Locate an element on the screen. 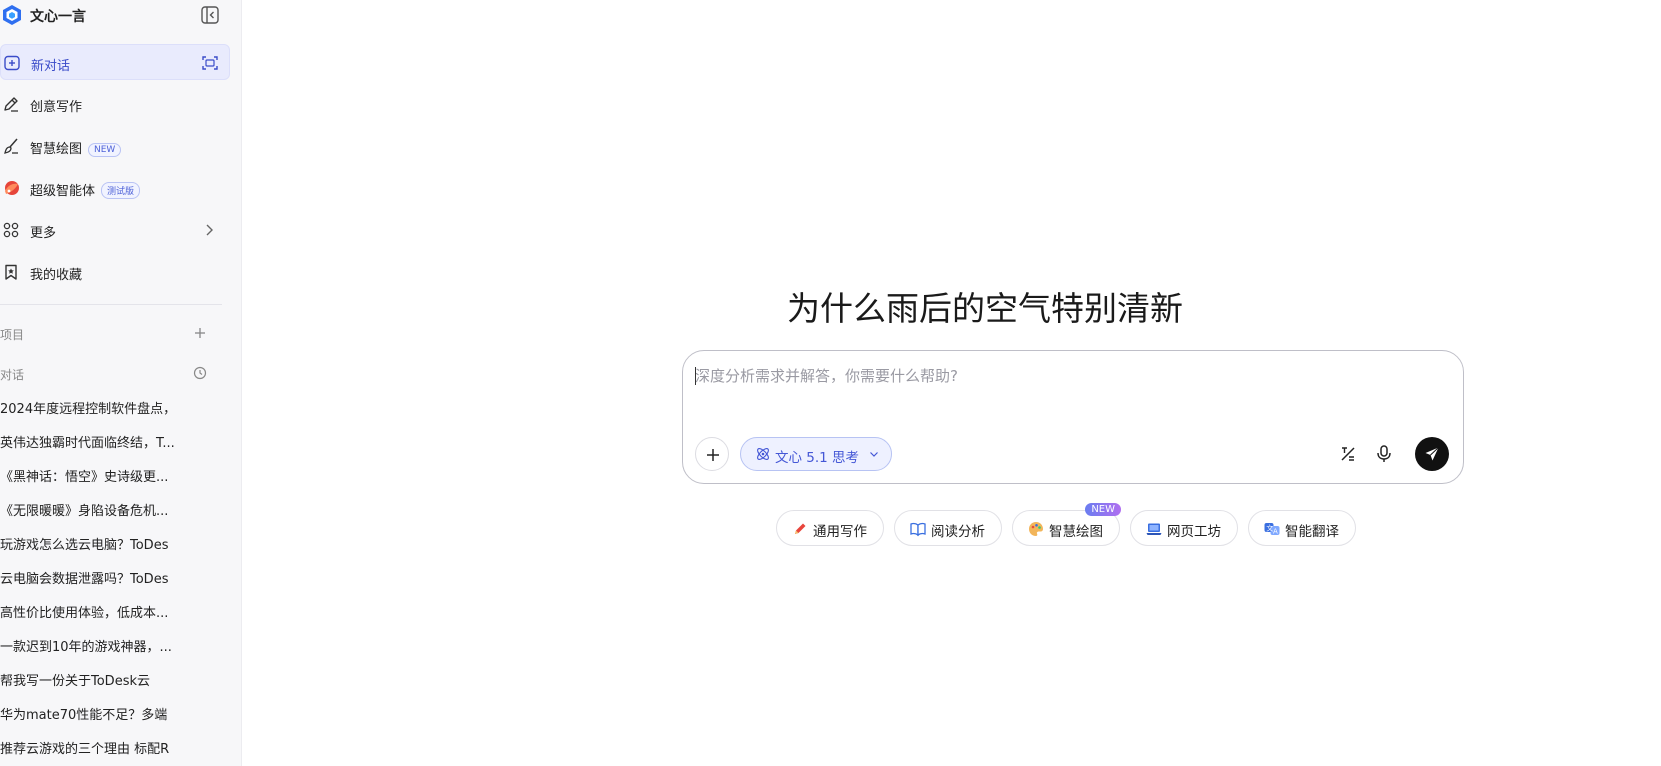 The height and width of the screenshot is (766, 1661). brand: 文心一言 is located at coordinates (120, 14).